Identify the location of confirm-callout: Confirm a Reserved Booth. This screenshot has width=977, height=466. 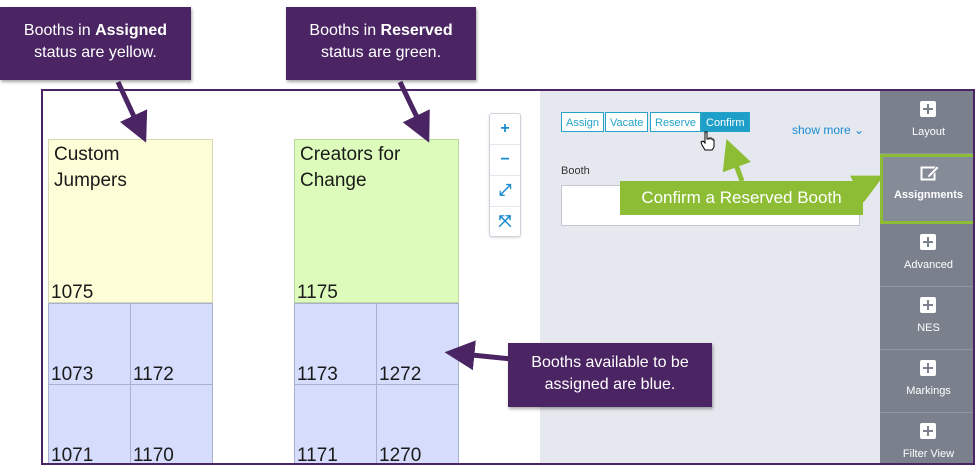
(741, 198).